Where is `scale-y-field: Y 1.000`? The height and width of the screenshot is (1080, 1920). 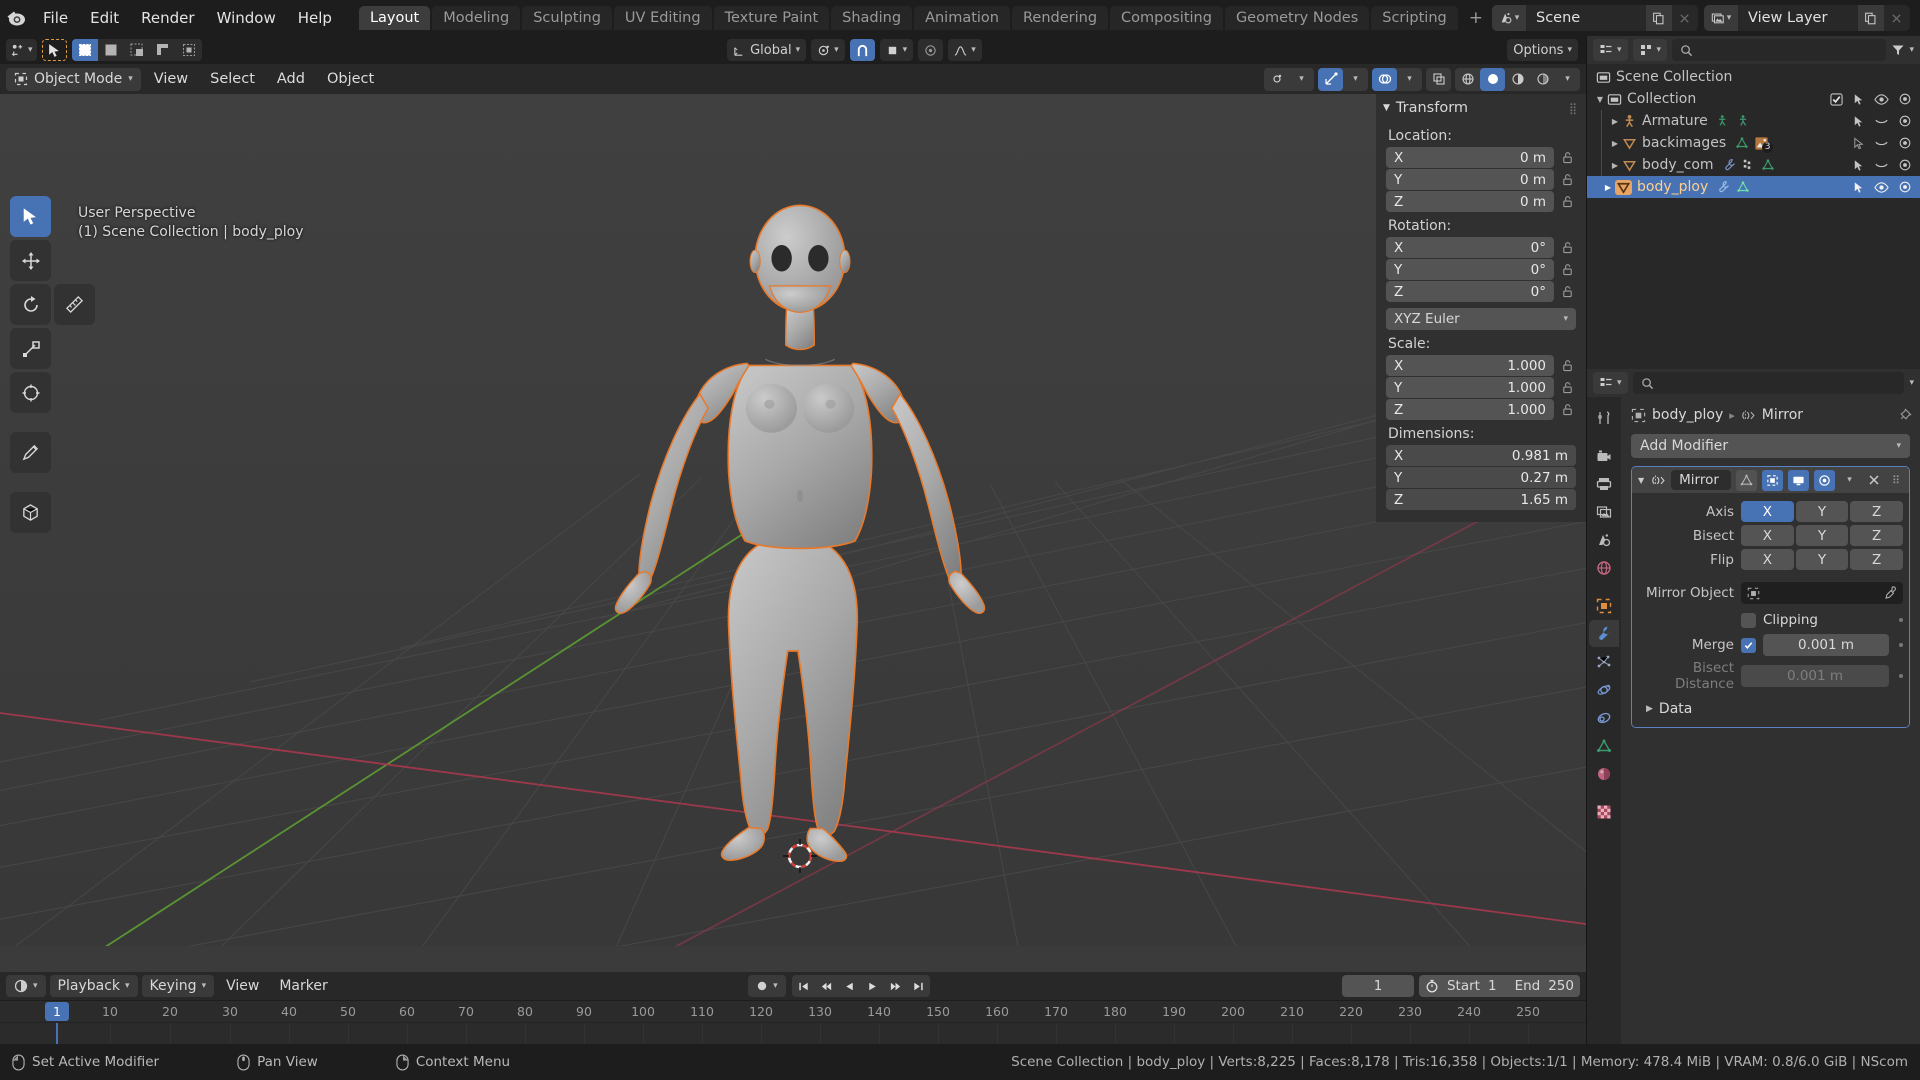 scale-y-field: Y 1.000 is located at coordinates (1470, 387).